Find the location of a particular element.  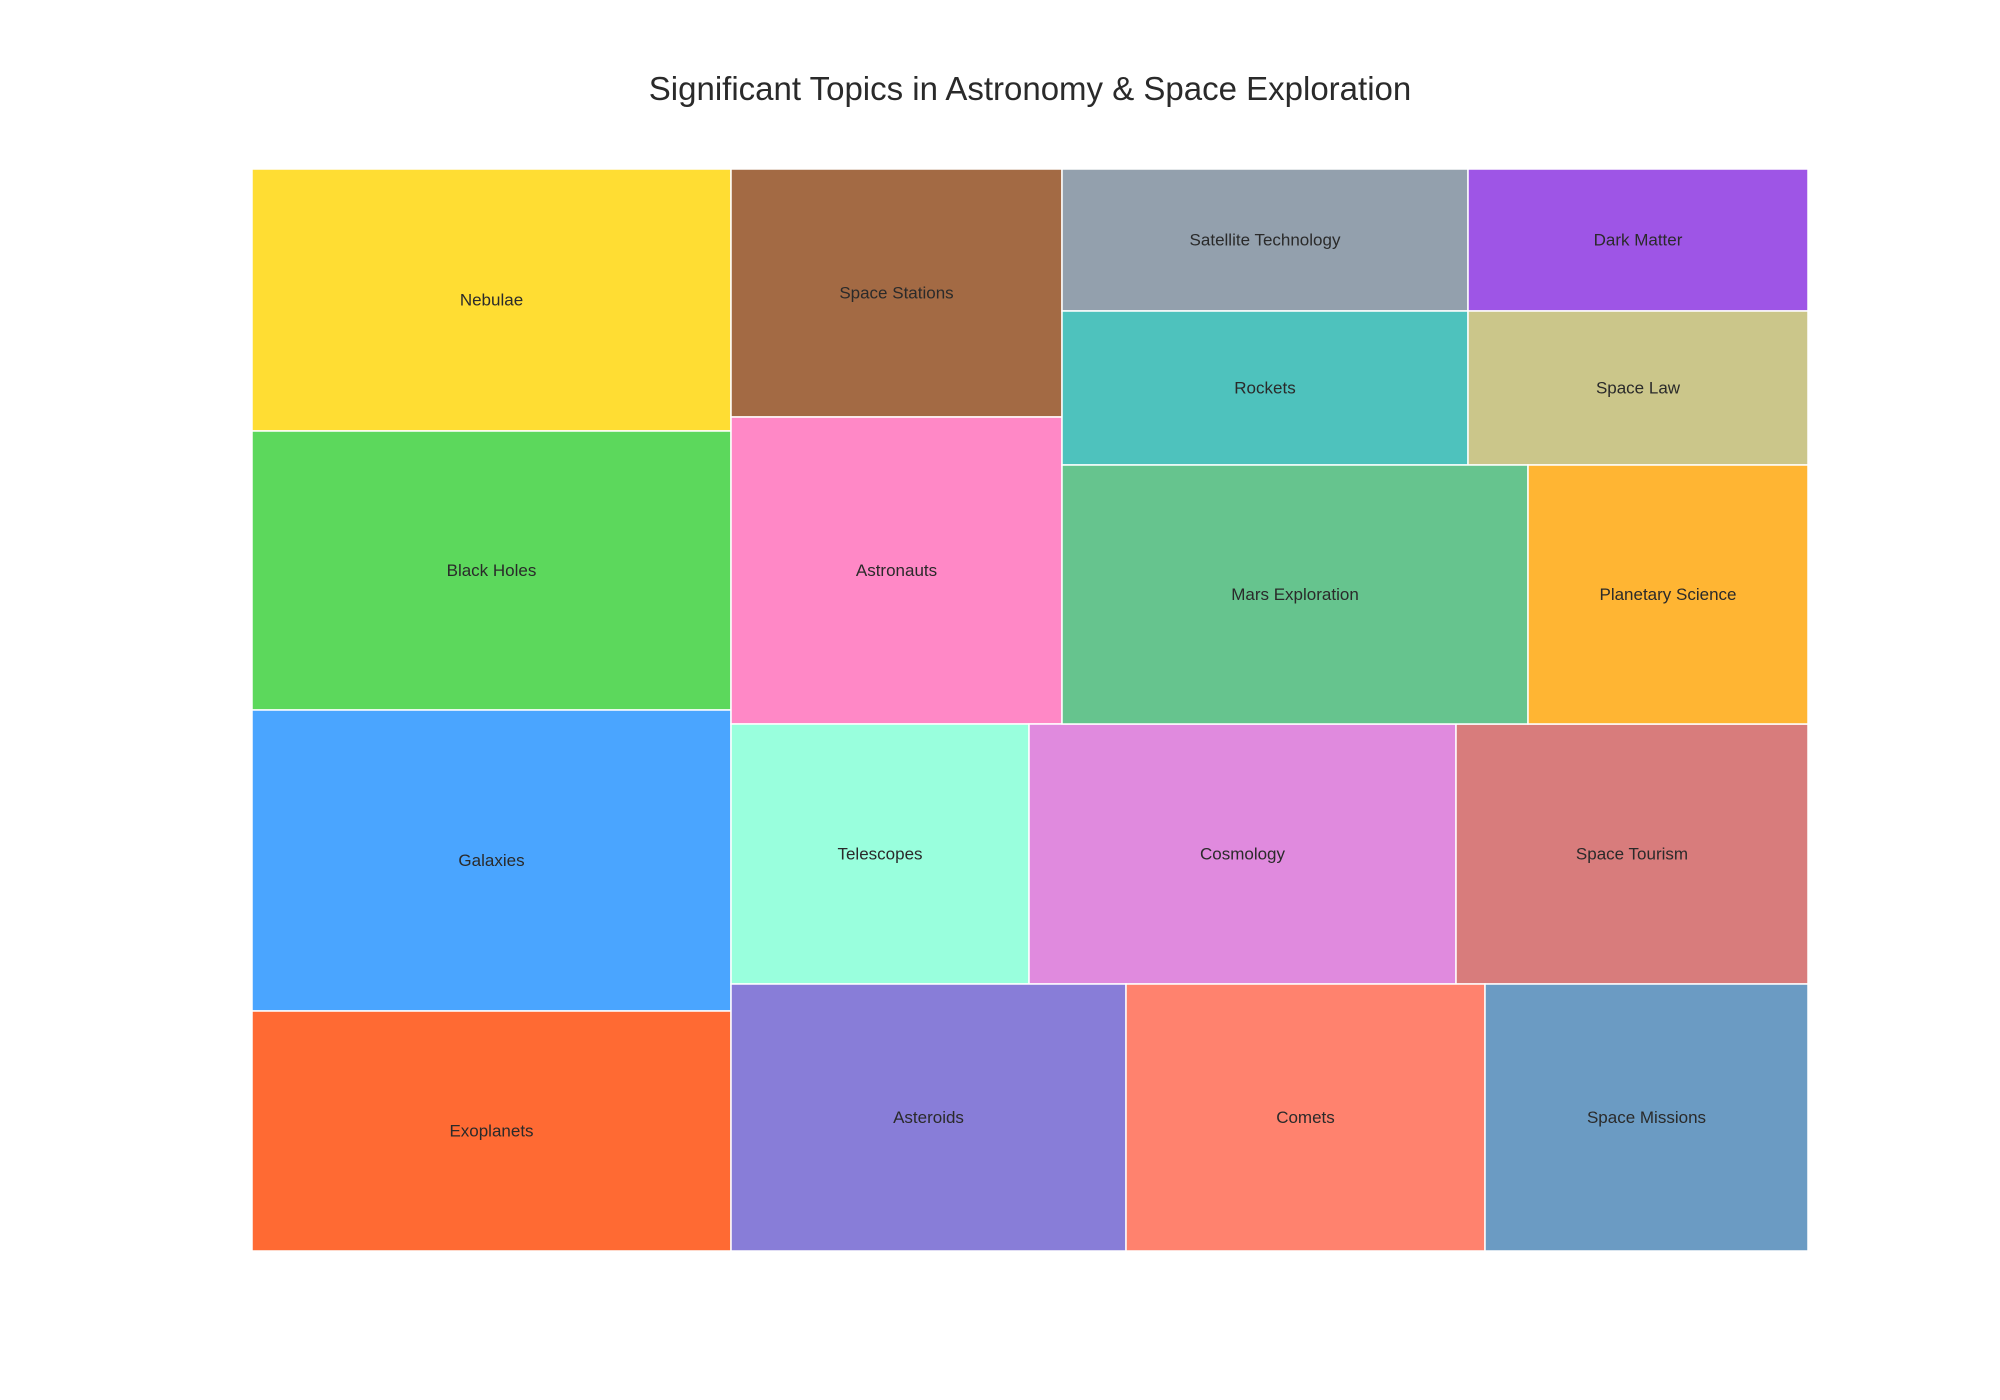

tile-label-mars-exploration: Mars Exploration is located at coordinates (1295, 594).